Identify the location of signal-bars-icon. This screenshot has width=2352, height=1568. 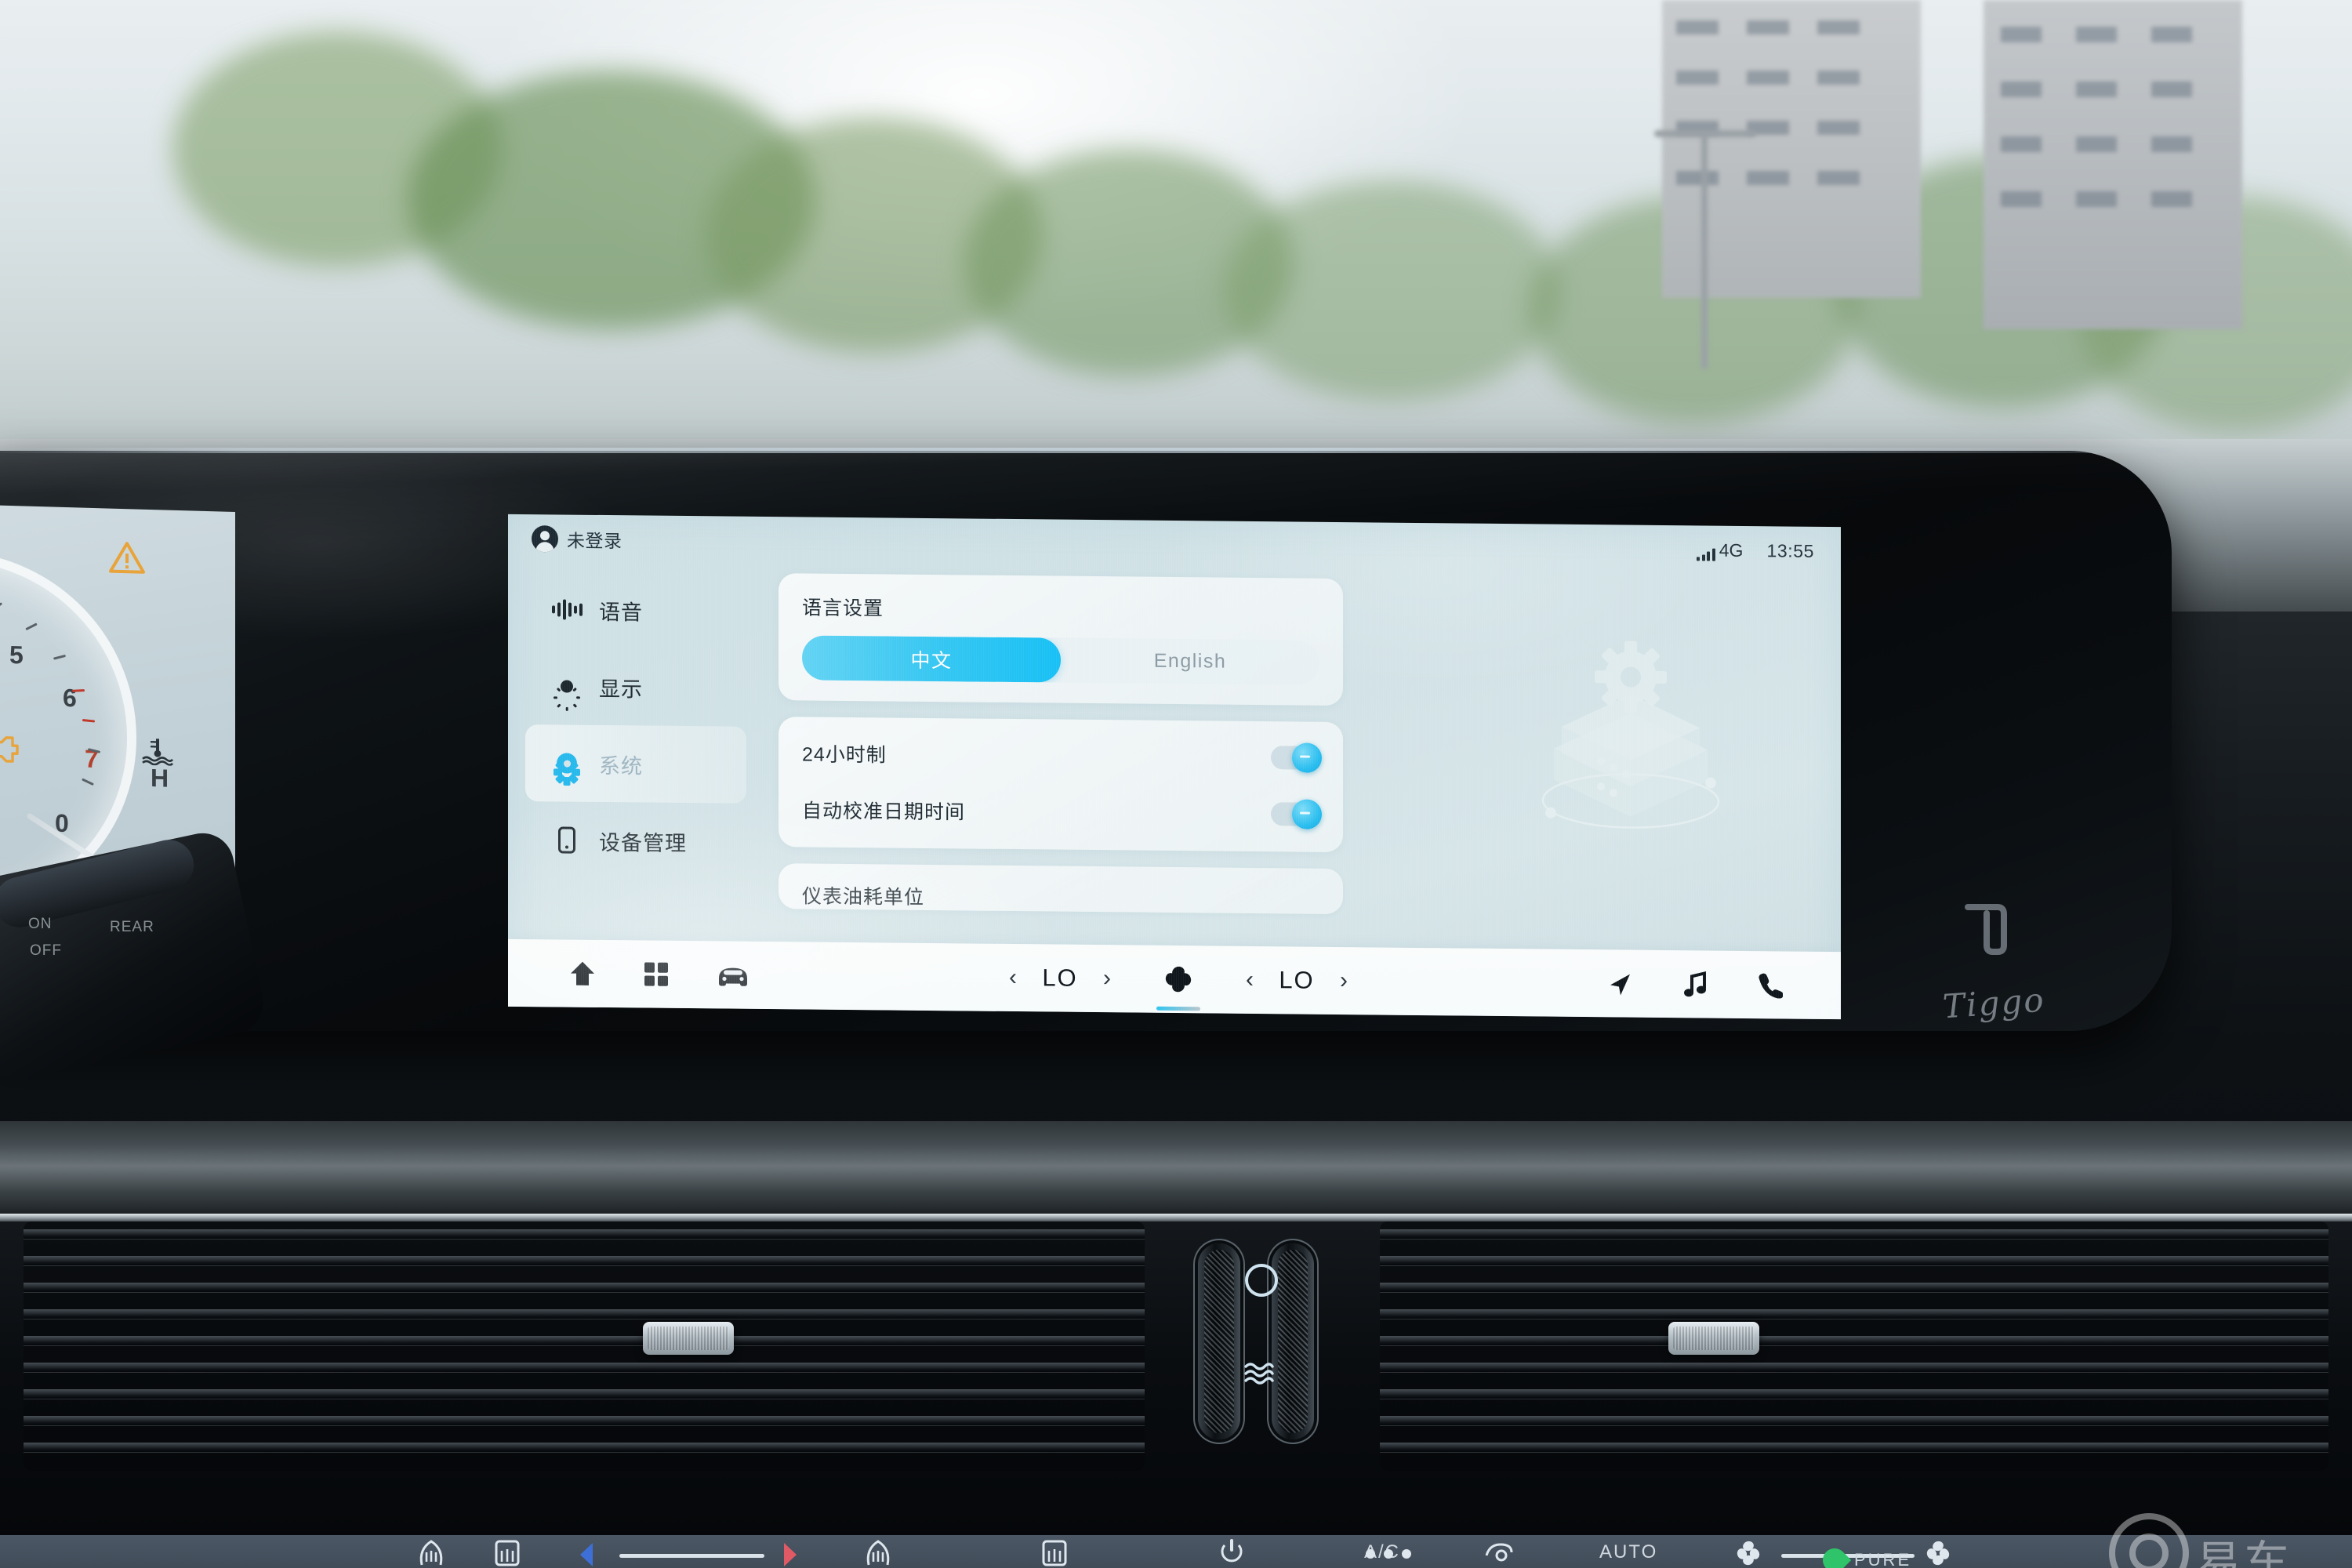
(1706, 554).